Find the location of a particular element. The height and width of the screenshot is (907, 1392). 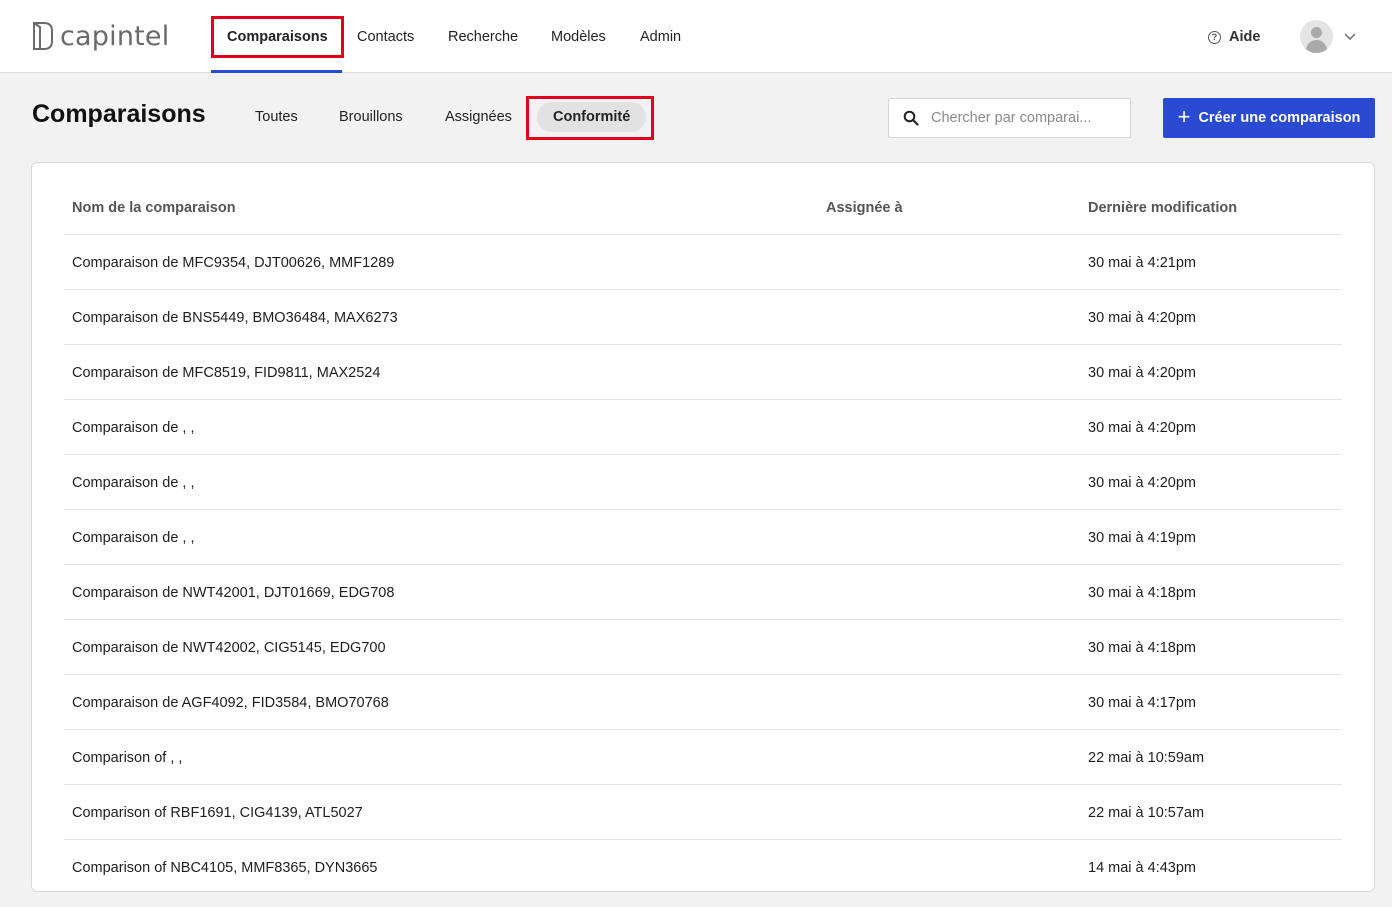

chevron-down-icon is located at coordinates (1350, 36).